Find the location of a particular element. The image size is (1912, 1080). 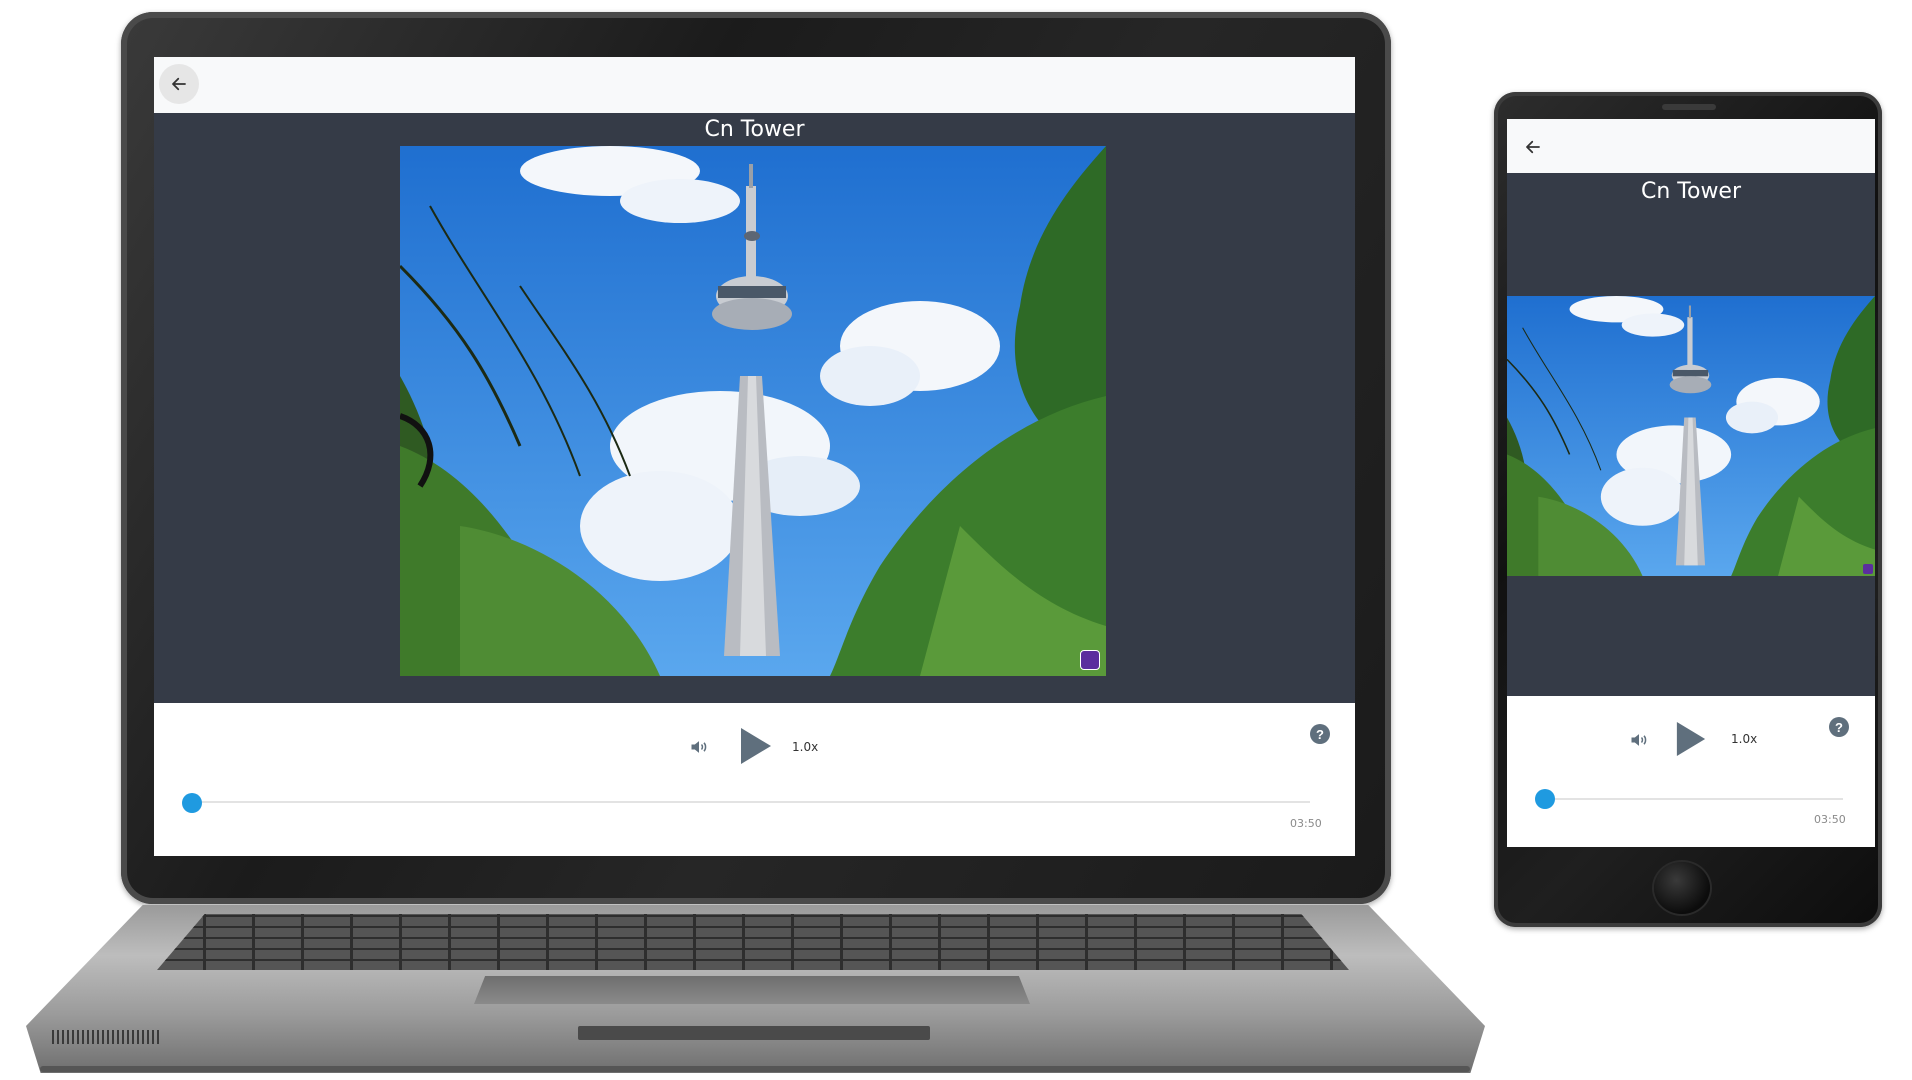

lesson-image is located at coordinates (1691, 436).